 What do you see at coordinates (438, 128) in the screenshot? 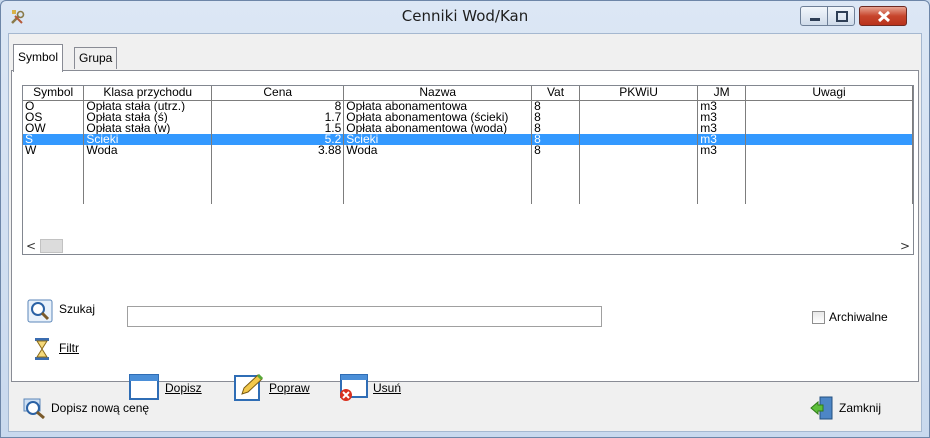
I see `cell-nazwa: Opłata abonamentowa (woda)` at bounding box center [438, 128].